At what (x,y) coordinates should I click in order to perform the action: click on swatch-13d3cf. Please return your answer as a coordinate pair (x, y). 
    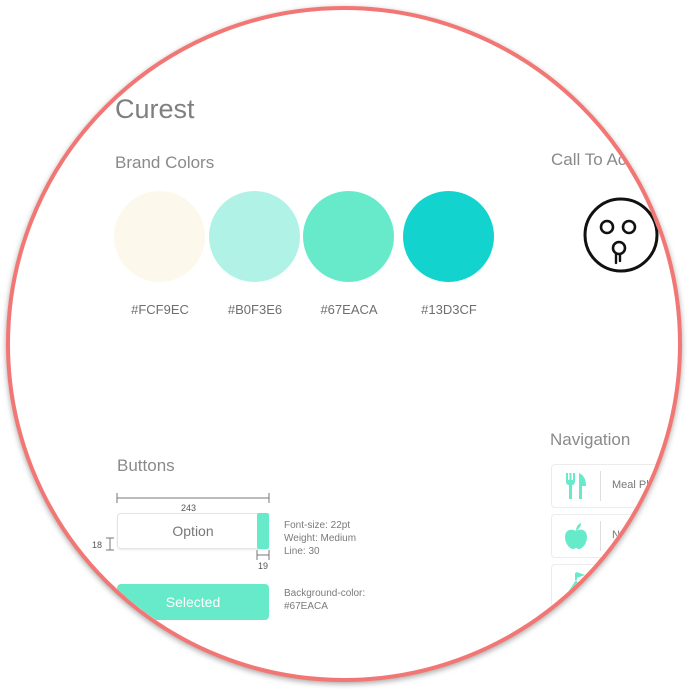
    Looking at the image, I should click on (448, 236).